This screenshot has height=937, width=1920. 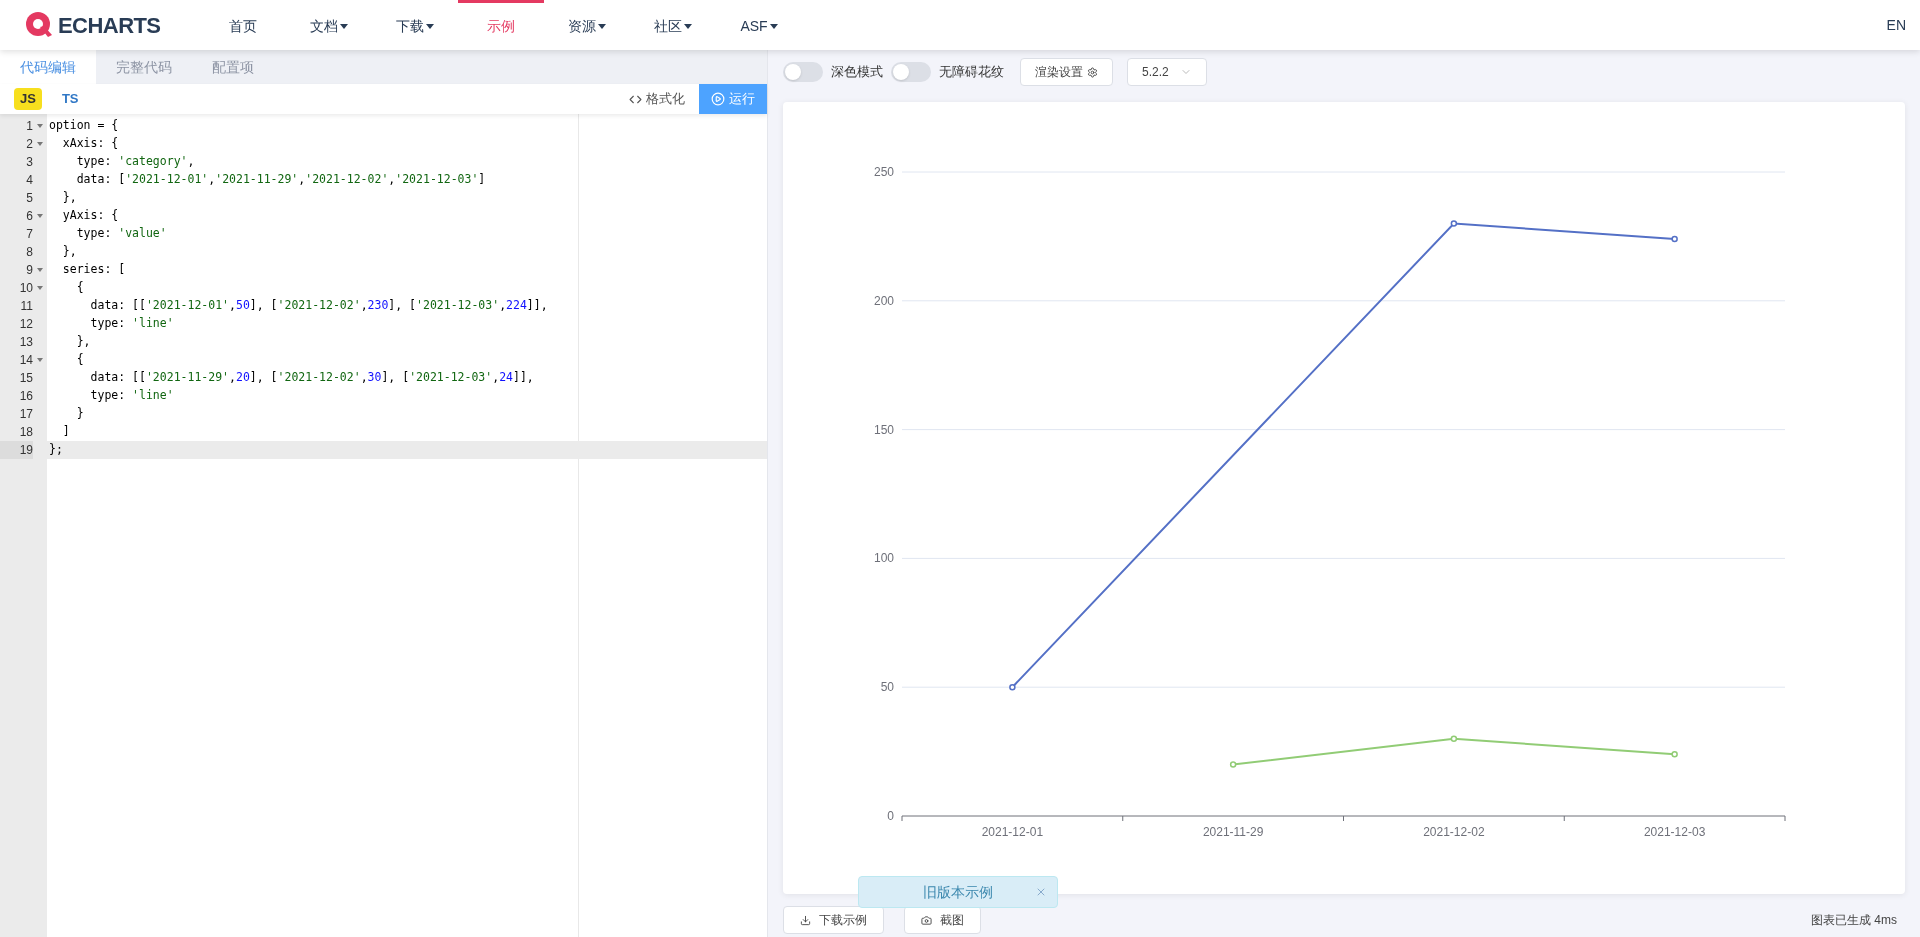 What do you see at coordinates (29, 180) in the screenshot?
I see `line-number: 4` at bounding box center [29, 180].